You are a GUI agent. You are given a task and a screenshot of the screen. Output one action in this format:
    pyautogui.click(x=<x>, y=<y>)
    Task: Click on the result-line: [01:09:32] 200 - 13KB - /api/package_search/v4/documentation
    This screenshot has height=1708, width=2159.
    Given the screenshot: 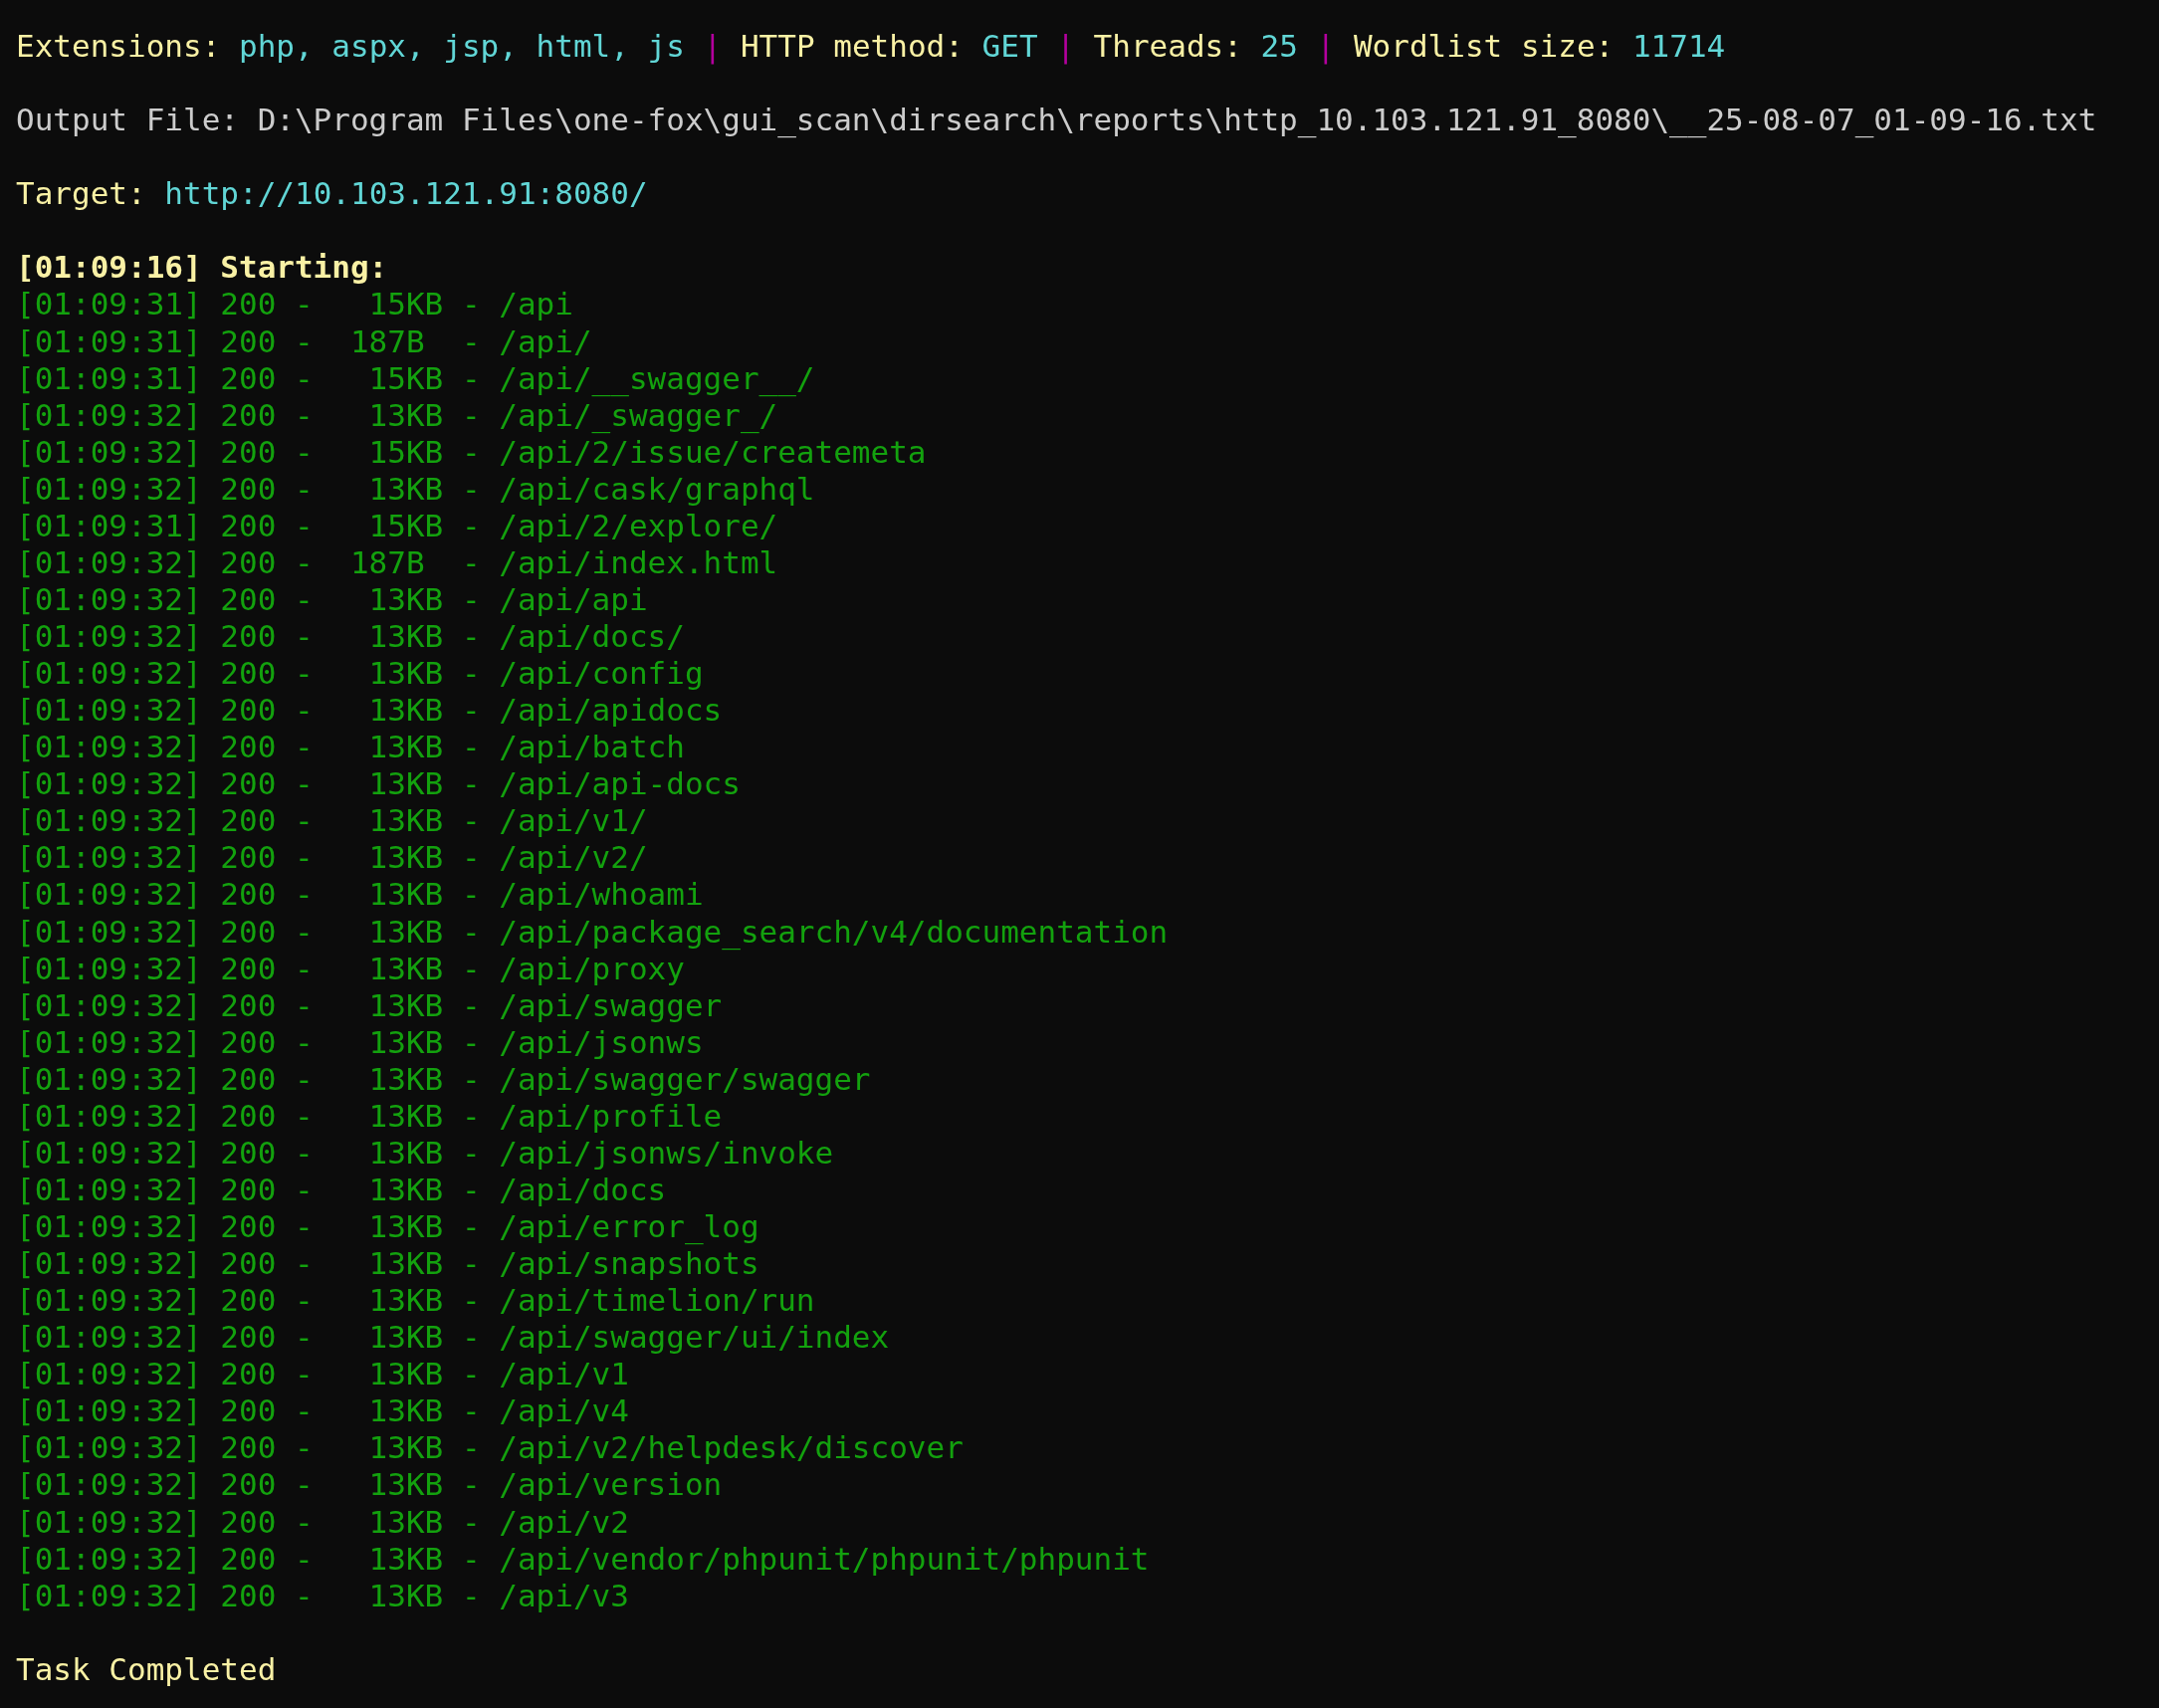 What is the action you would take?
    pyautogui.click(x=593, y=931)
    